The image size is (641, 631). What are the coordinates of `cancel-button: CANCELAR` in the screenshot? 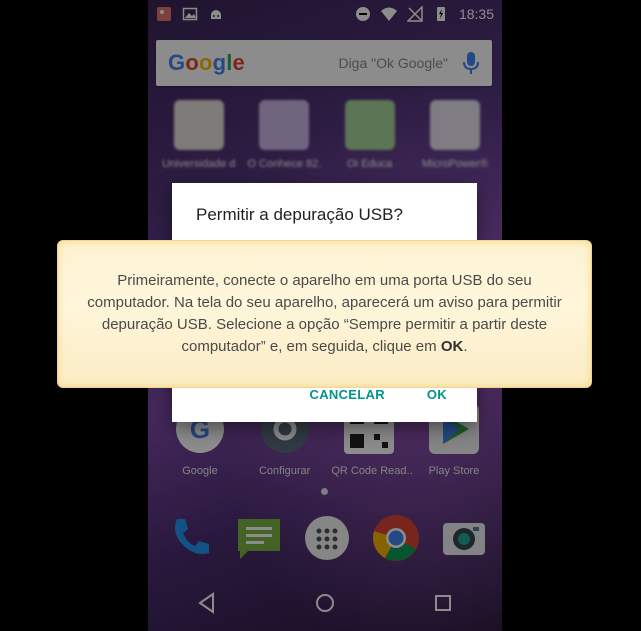 It's located at (347, 394).